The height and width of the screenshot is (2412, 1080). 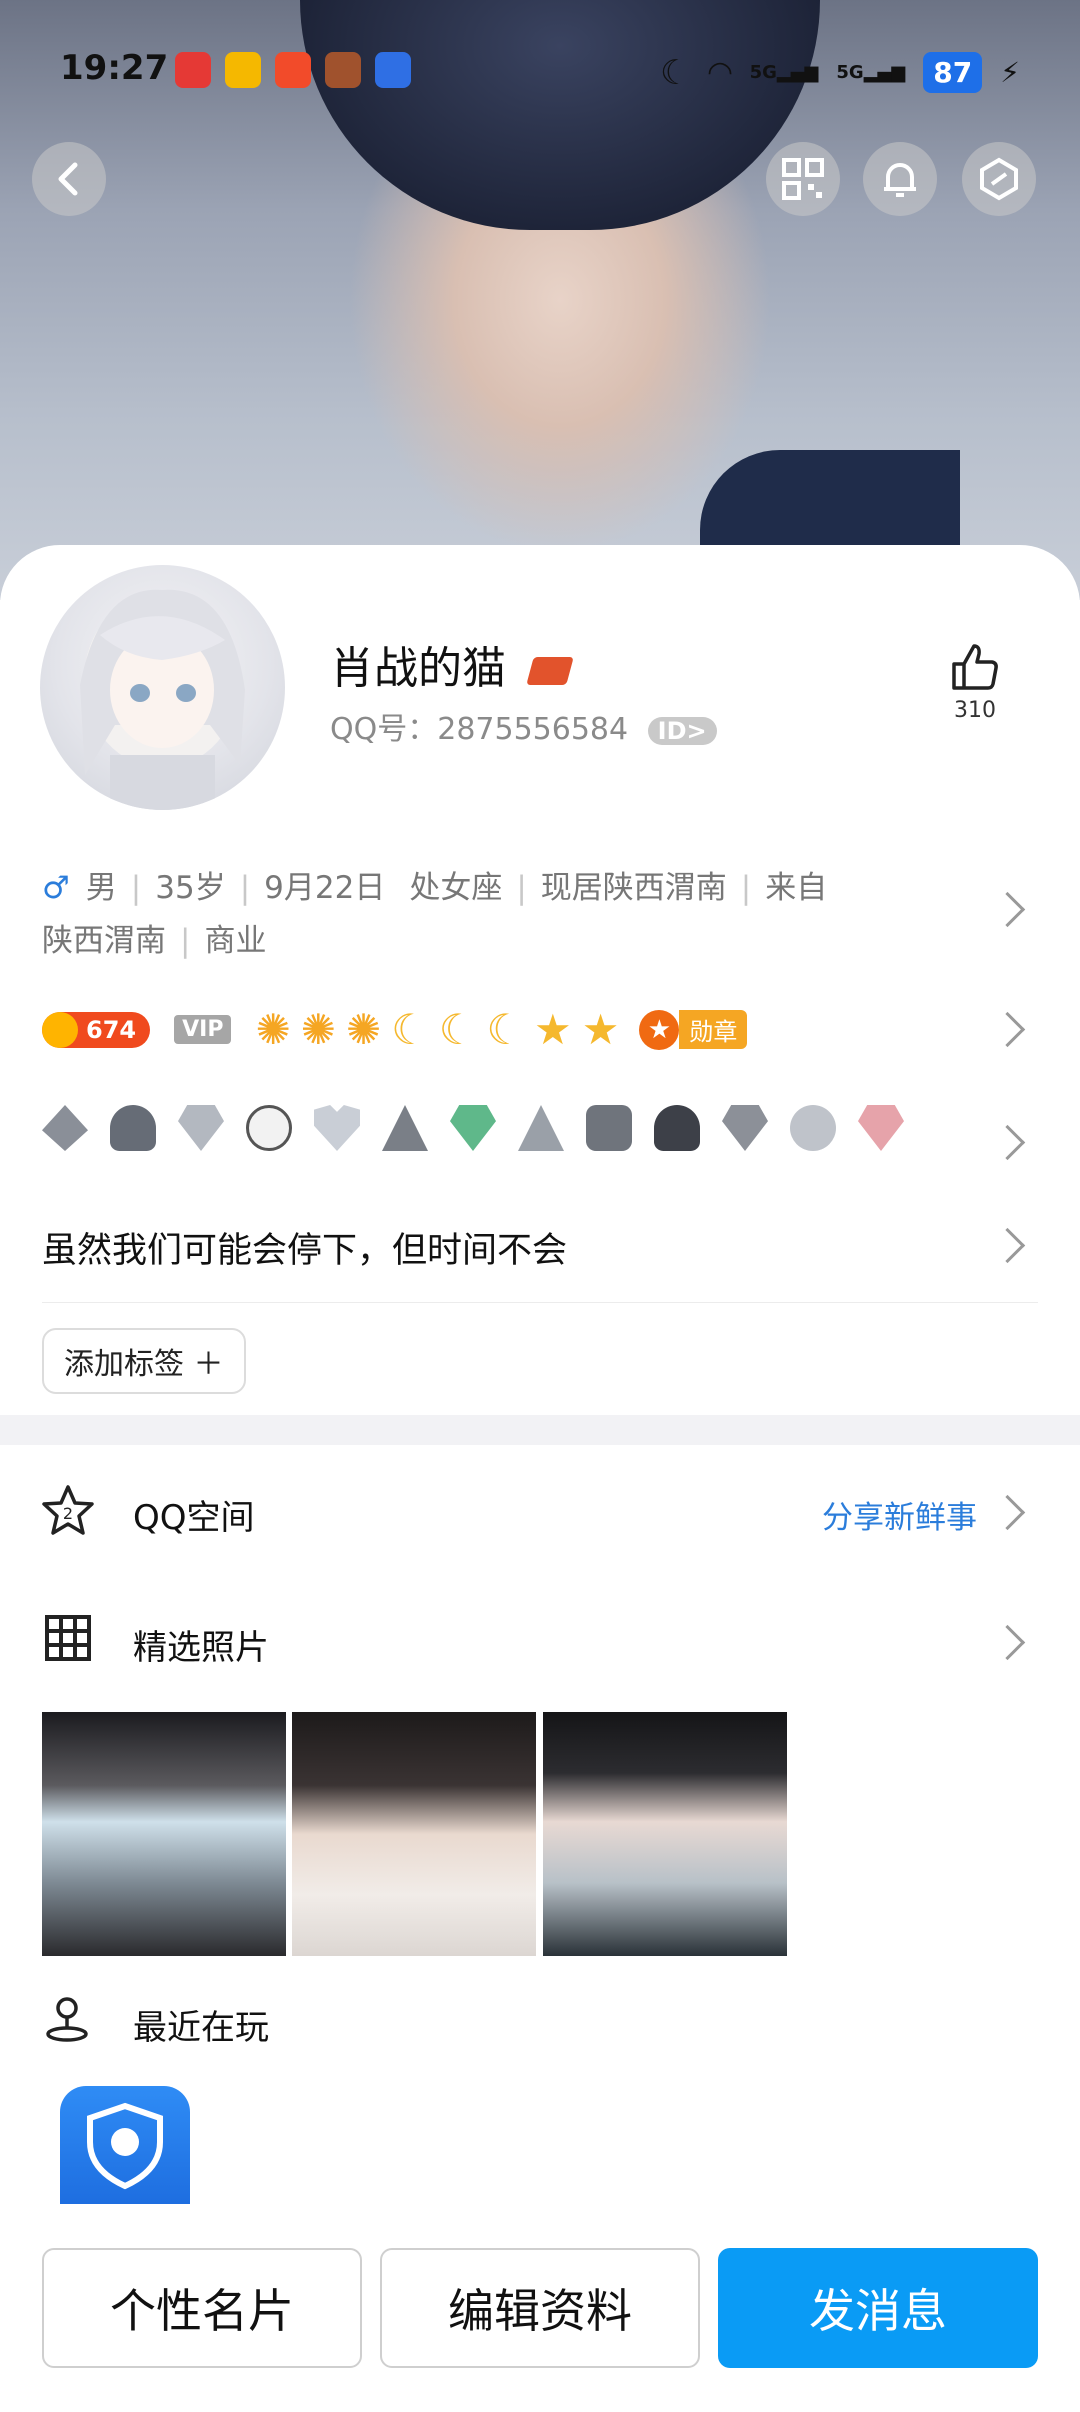 I want to click on edit-profile-button: 编辑资料, so click(x=540, y=2308).